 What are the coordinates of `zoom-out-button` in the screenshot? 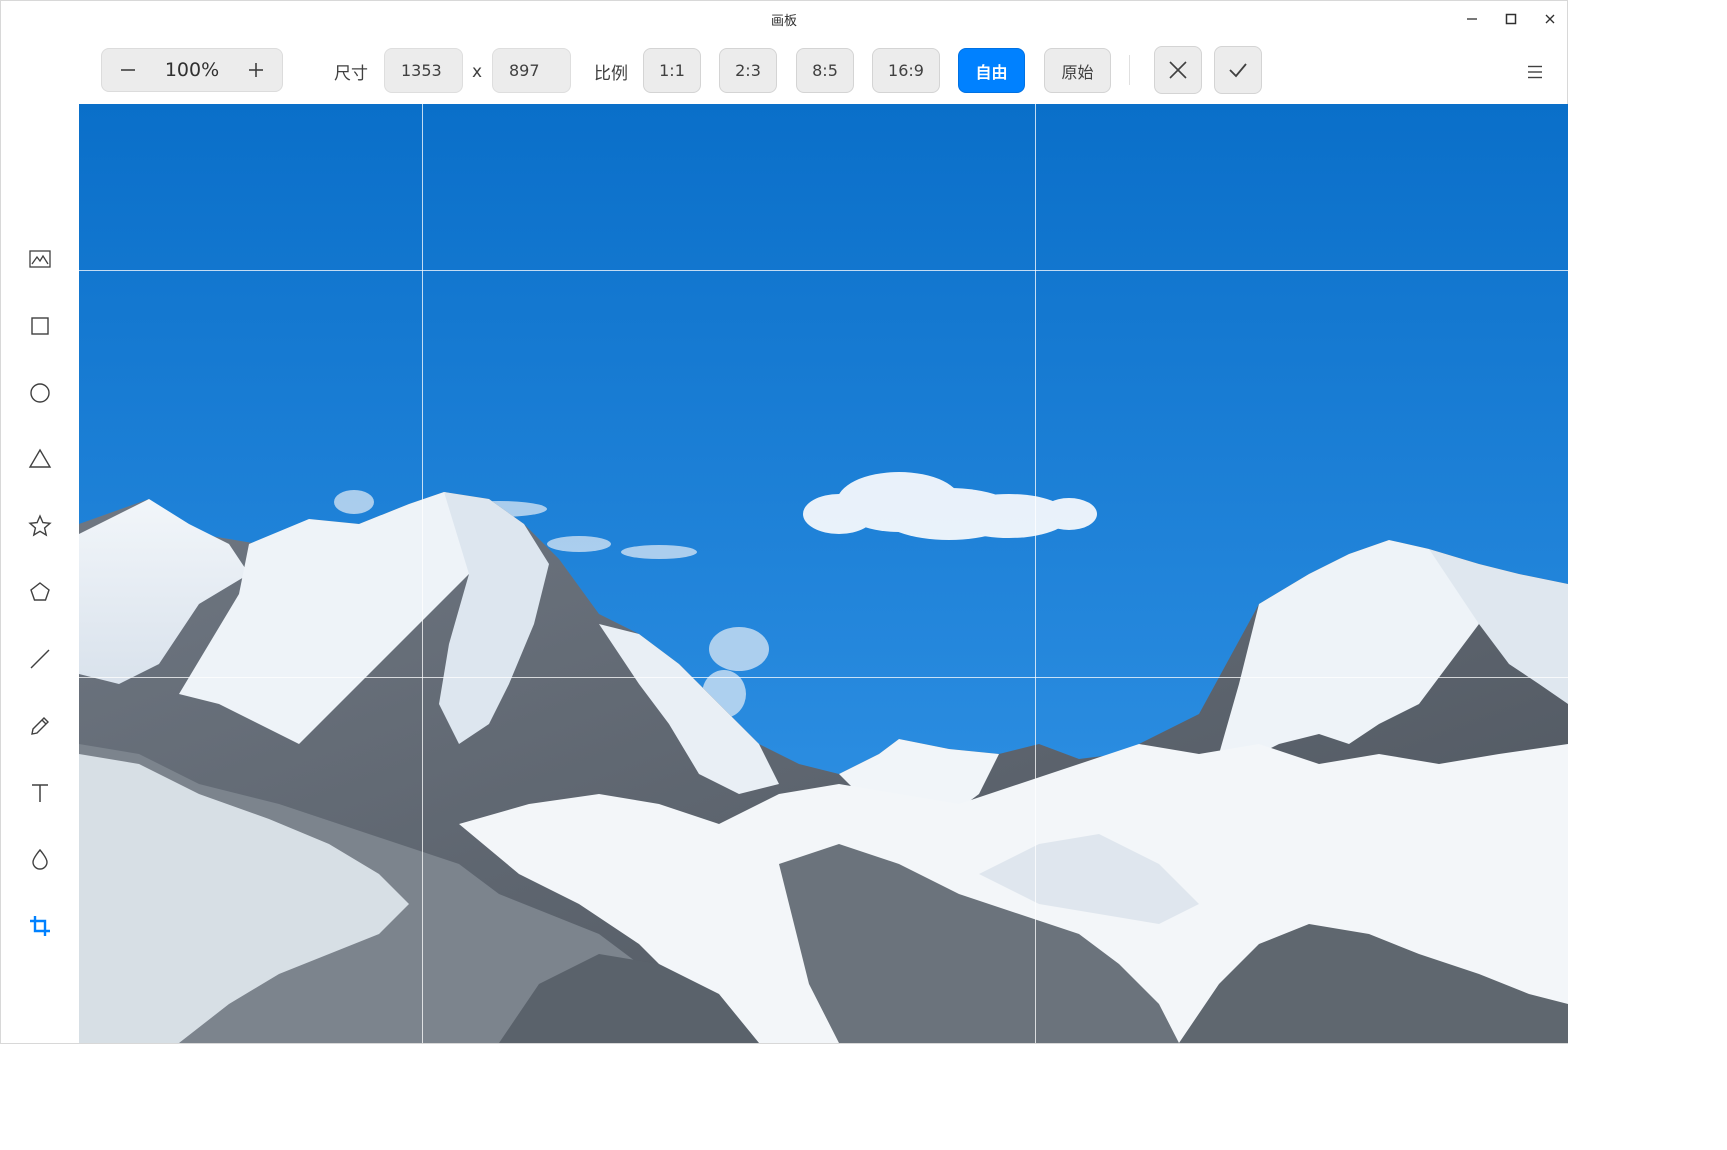 It's located at (128, 70).